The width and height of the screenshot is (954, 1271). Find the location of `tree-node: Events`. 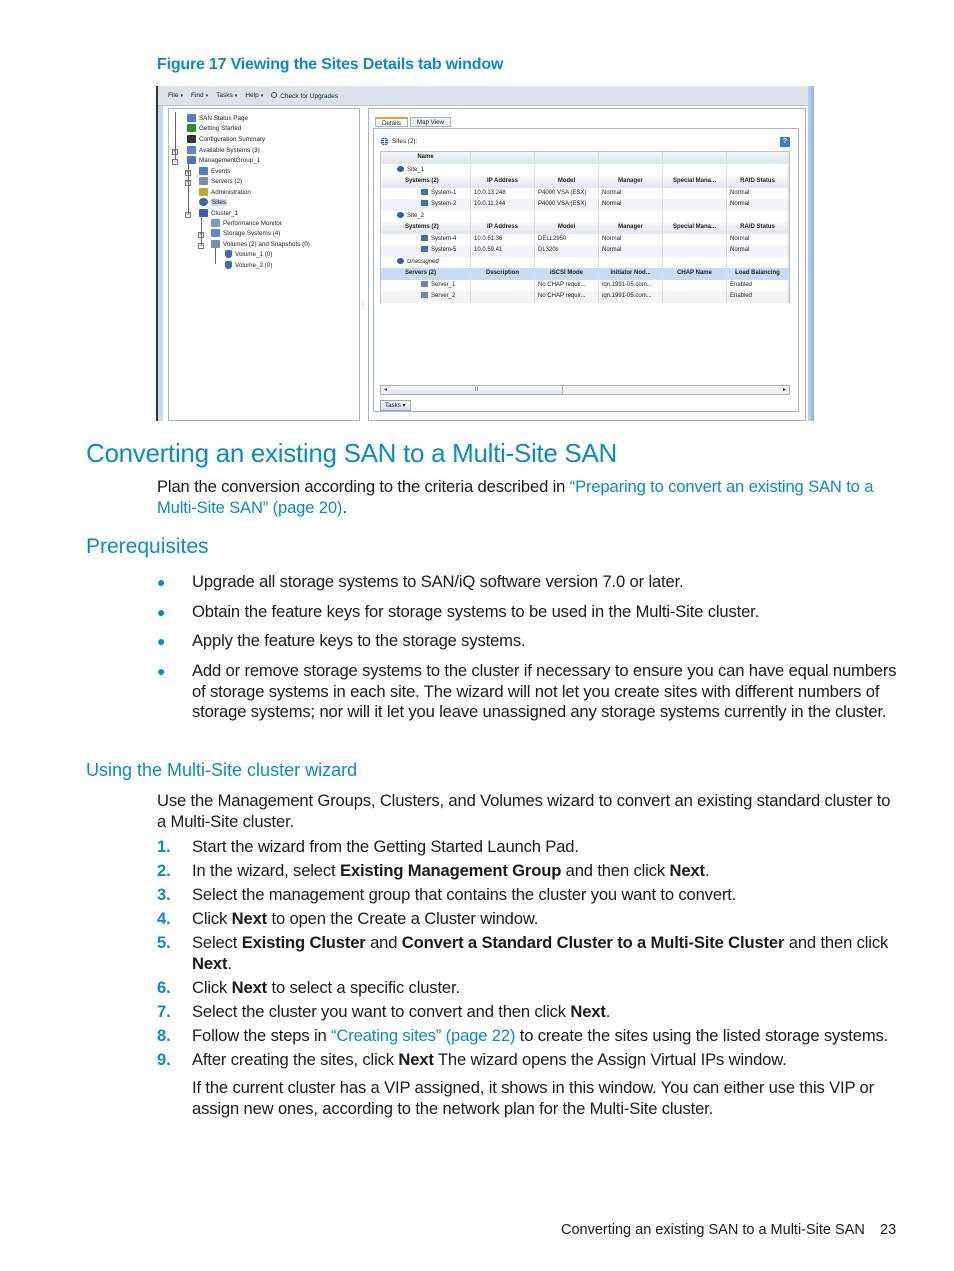

tree-node: Events is located at coordinates (214, 171).